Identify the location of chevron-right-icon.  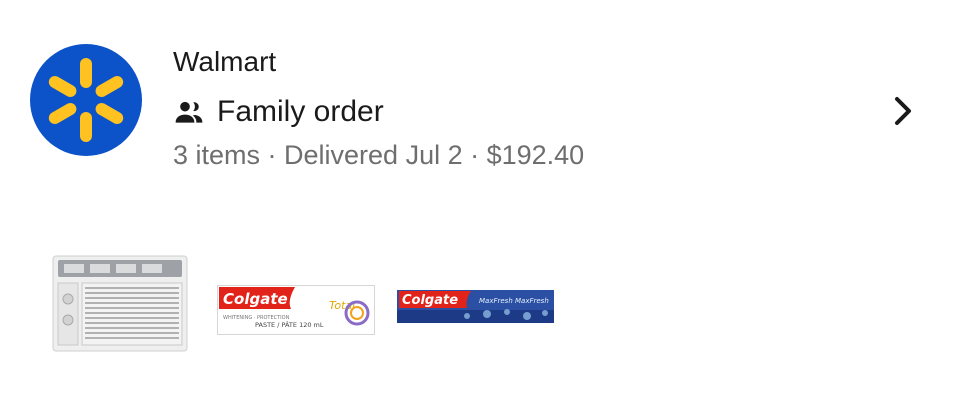
(903, 111).